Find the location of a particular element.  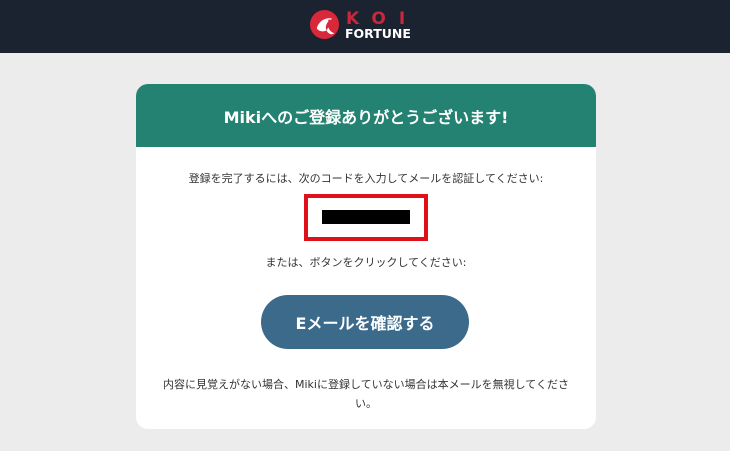

card-header: Mikiへのご登録ありがとうございます! is located at coordinates (366, 115).